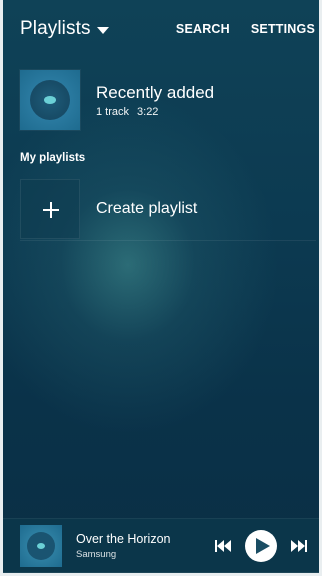  Describe the element at coordinates (283, 29) in the screenshot. I see `settings-button: SETTINGS` at that location.